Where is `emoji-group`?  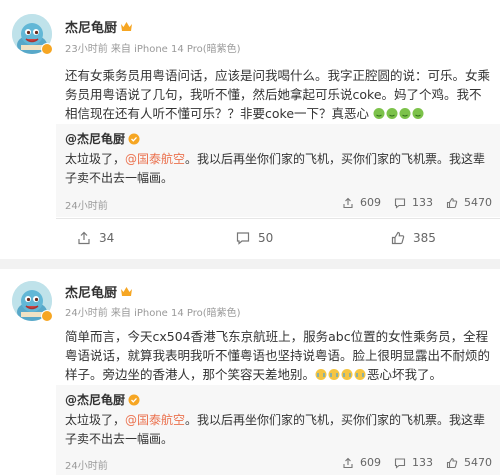 emoji-group is located at coordinates (397, 113).